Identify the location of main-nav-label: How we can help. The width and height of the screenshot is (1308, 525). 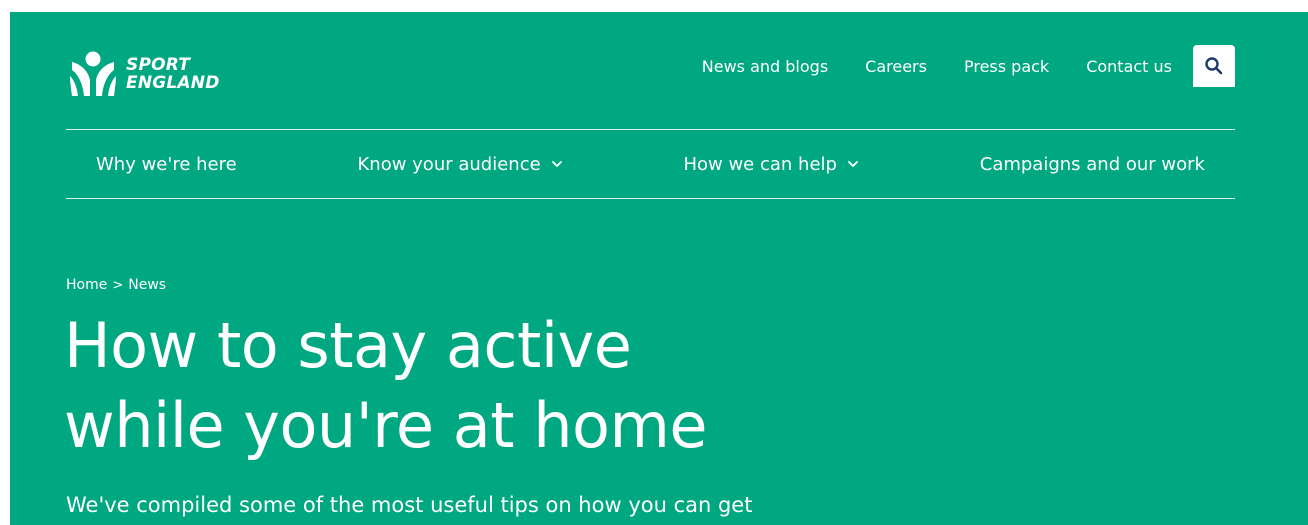
(760, 164).